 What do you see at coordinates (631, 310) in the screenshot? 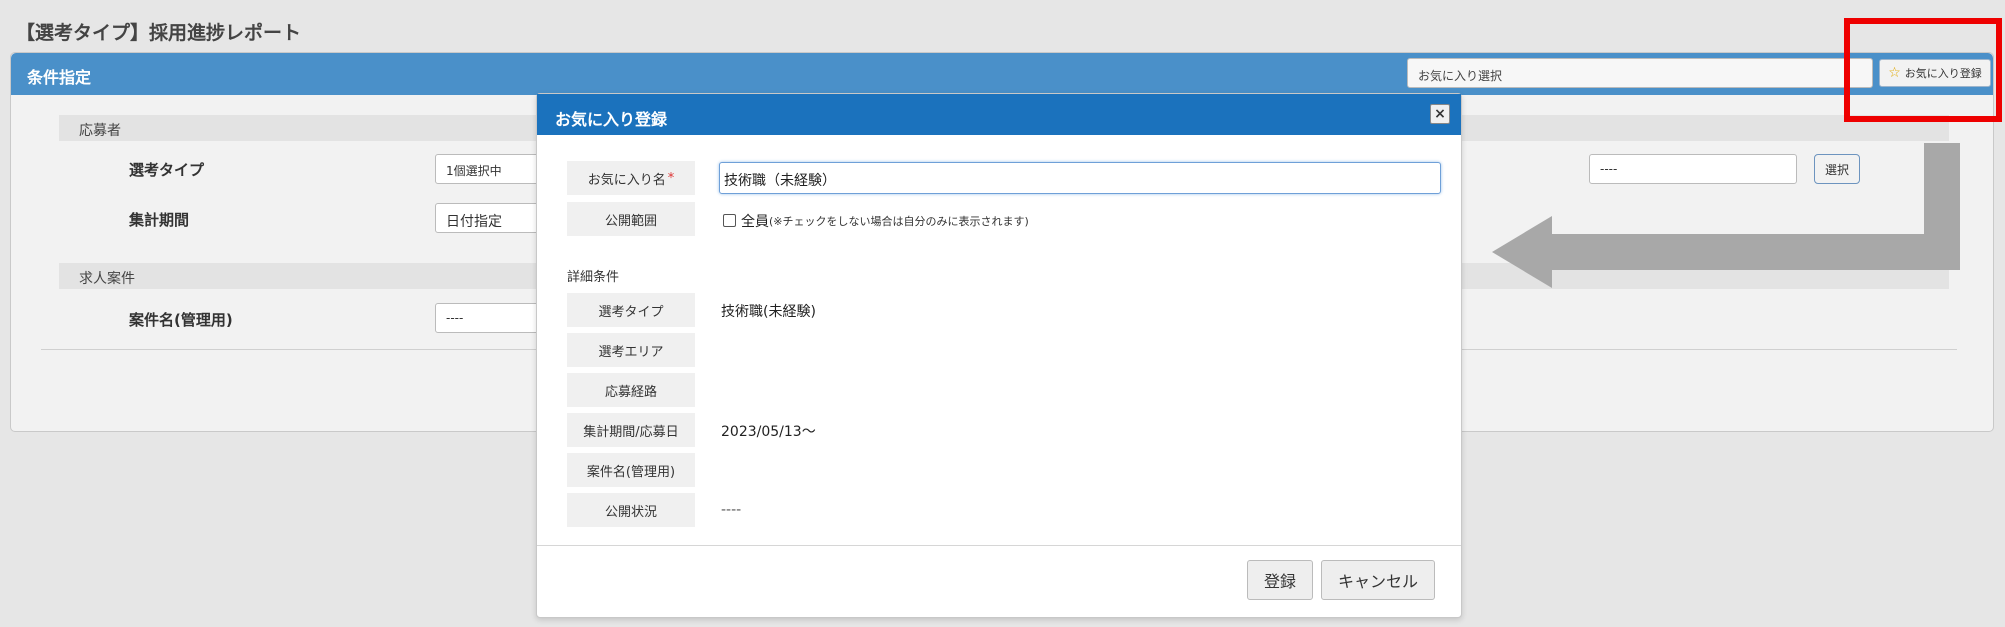
I see `detail-label: 選考タイプ` at bounding box center [631, 310].